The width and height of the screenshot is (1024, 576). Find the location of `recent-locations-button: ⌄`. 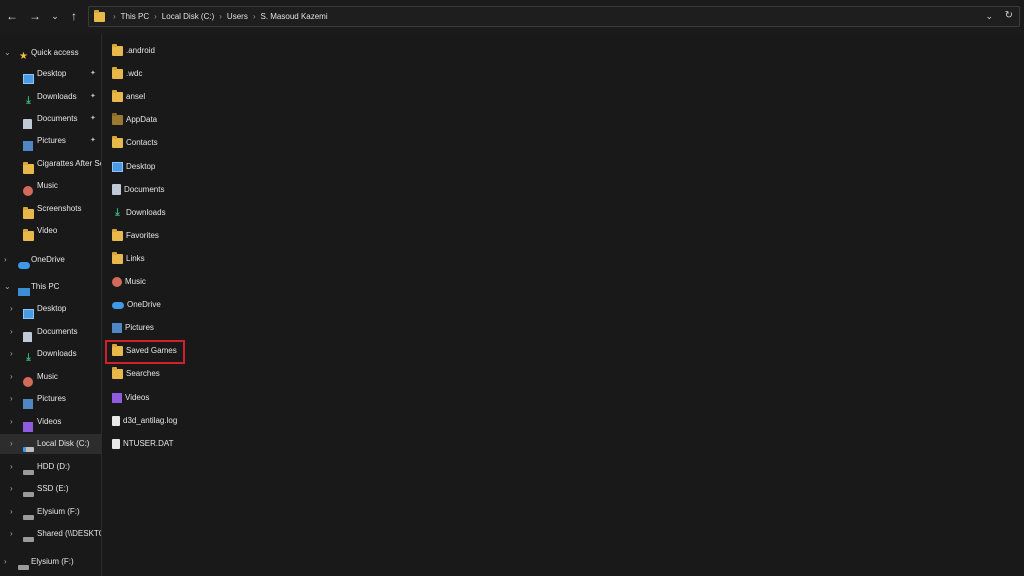

recent-locations-button: ⌄ is located at coordinates (55, 16).